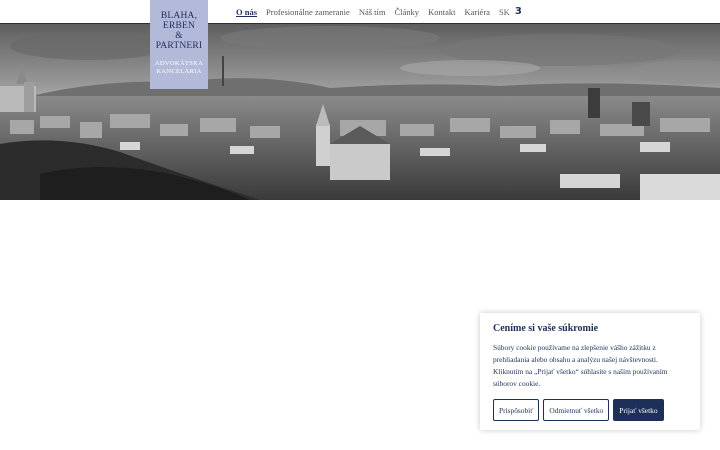 Image resolution: width=720 pixels, height=450 pixels. I want to click on nav-item-nas-tim: Náš tím, so click(372, 12).